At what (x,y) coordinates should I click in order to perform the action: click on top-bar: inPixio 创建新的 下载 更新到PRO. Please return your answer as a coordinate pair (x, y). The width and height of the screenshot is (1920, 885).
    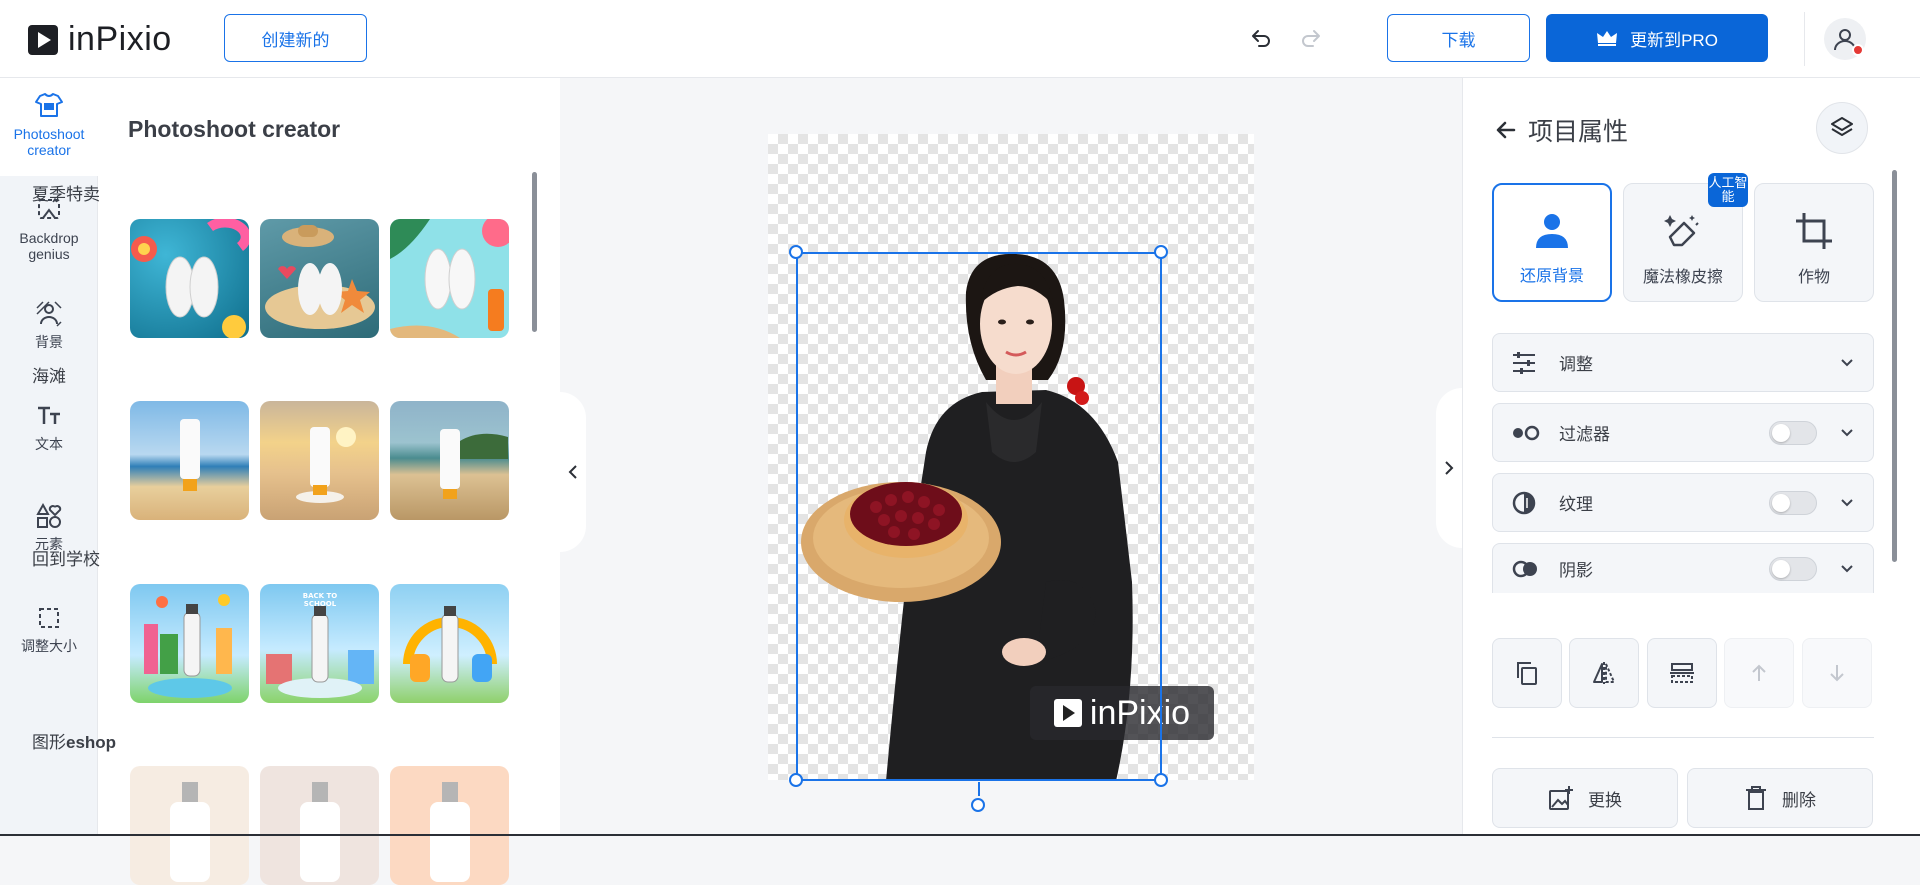
    Looking at the image, I should click on (960, 39).